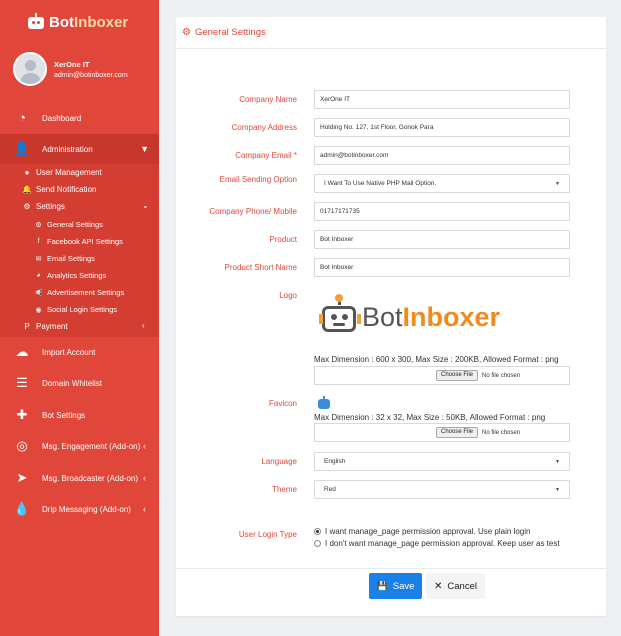 This screenshot has width=621, height=636. What do you see at coordinates (71, 258) in the screenshot?
I see `sidebar-item-label: Email Settings` at bounding box center [71, 258].